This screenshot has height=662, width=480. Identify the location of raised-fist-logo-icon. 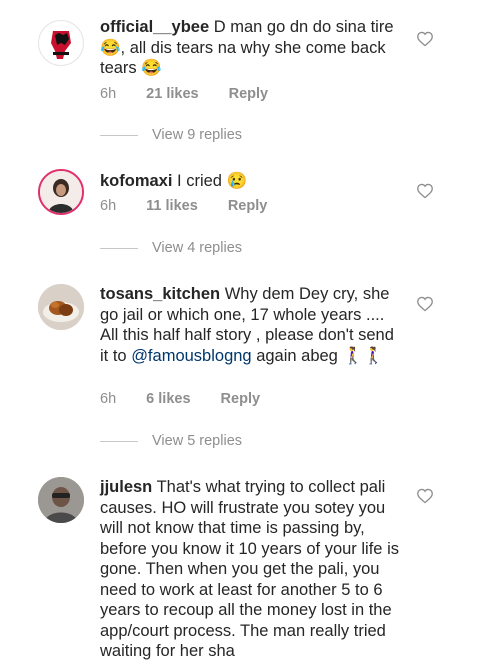
(61, 43).